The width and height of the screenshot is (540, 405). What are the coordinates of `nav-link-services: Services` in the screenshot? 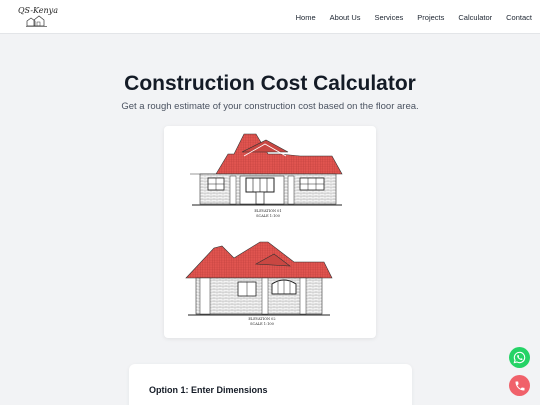 It's located at (389, 17).